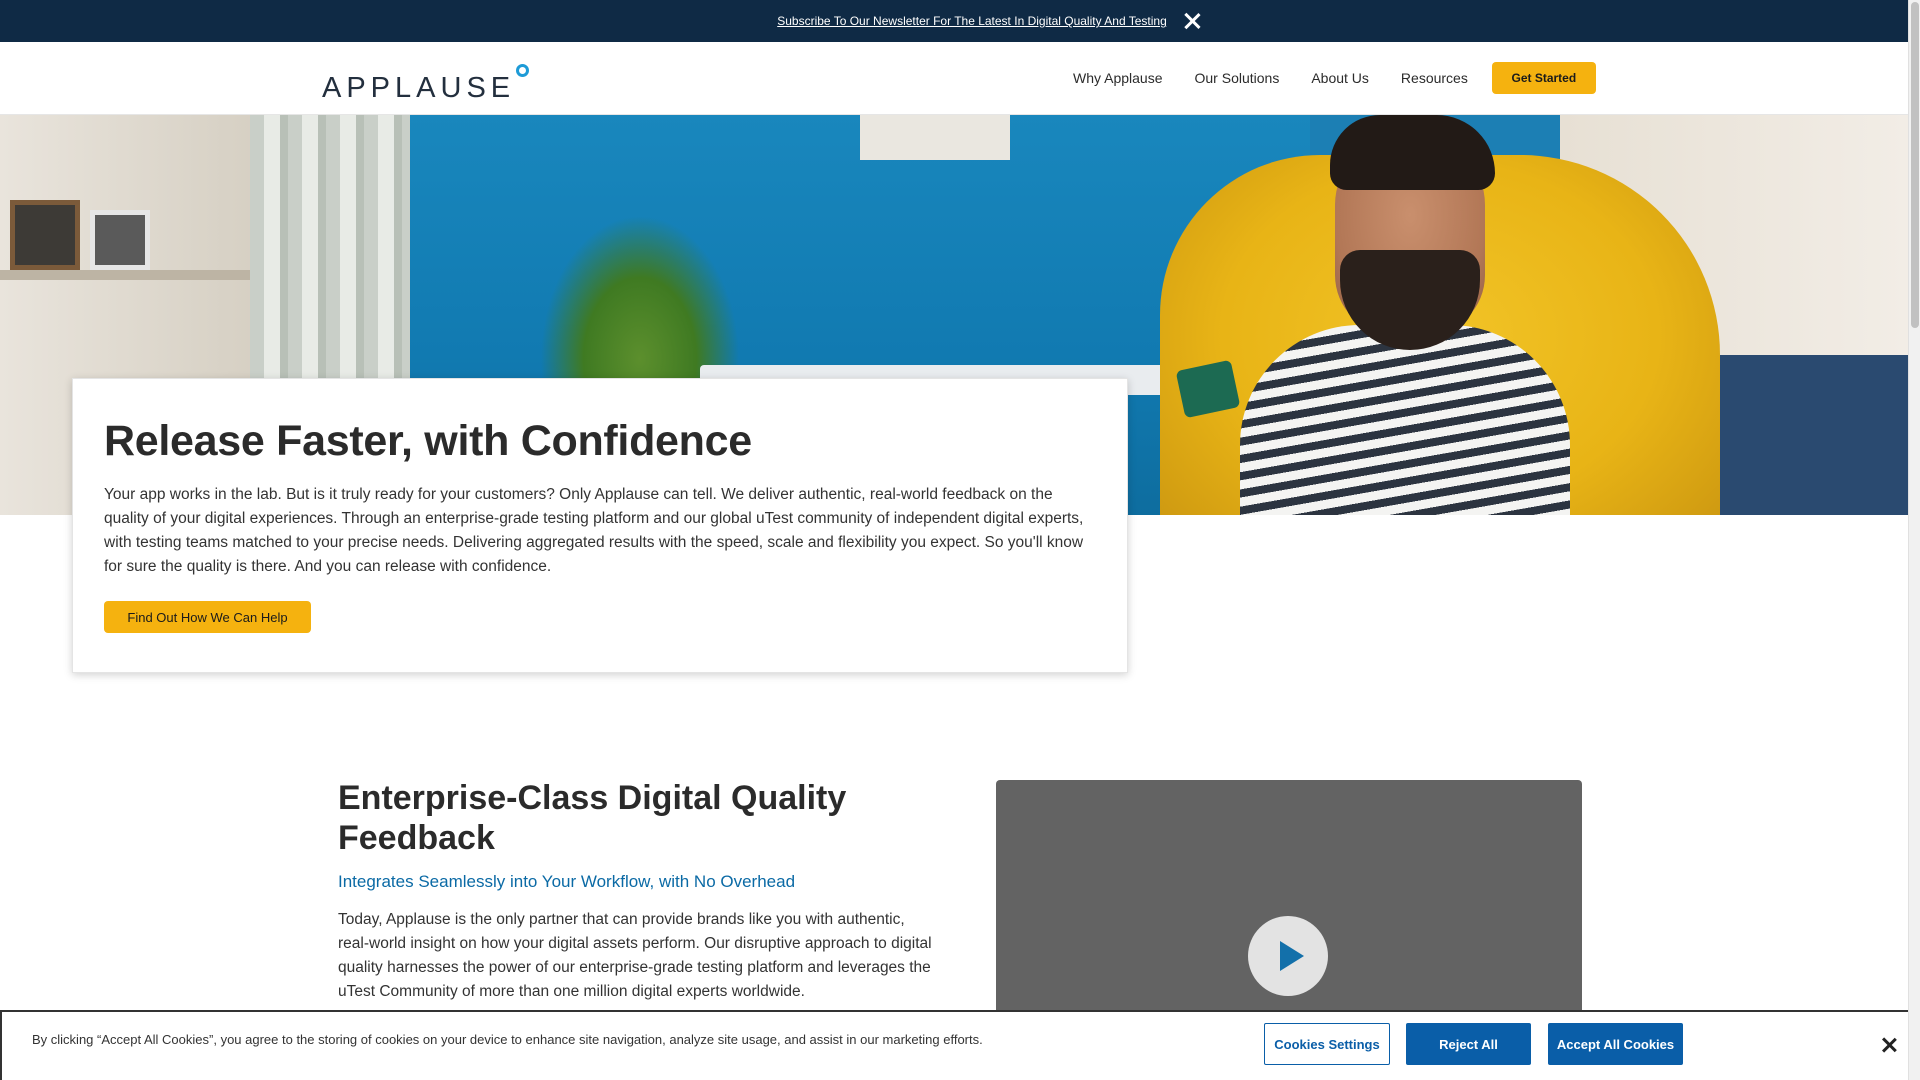 The width and height of the screenshot is (1920, 1080). I want to click on nav-our-solutions: Our Solutions, so click(1237, 78).